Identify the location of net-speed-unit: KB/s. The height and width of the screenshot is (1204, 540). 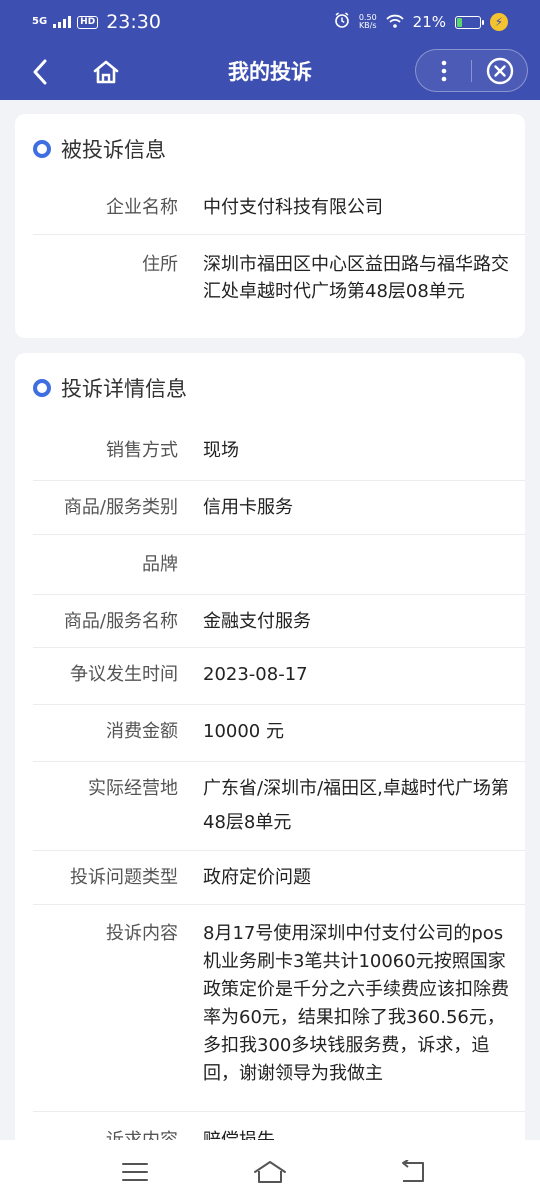
(367, 25).